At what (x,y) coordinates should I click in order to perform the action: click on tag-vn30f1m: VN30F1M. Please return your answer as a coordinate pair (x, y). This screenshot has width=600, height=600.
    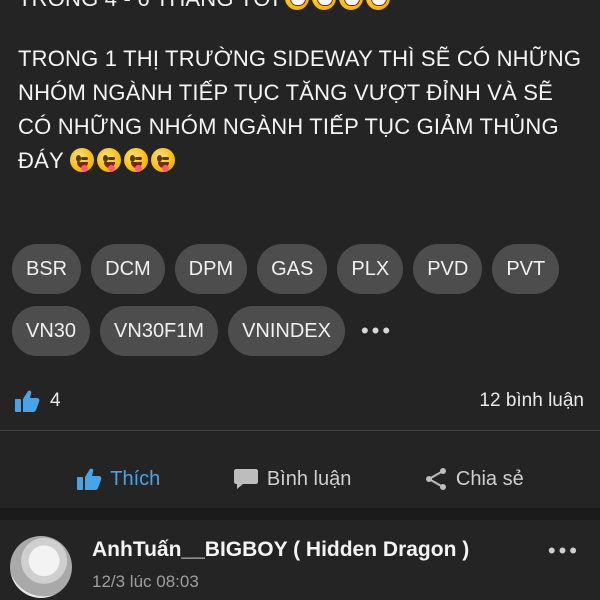
    Looking at the image, I should click on (159, 331).